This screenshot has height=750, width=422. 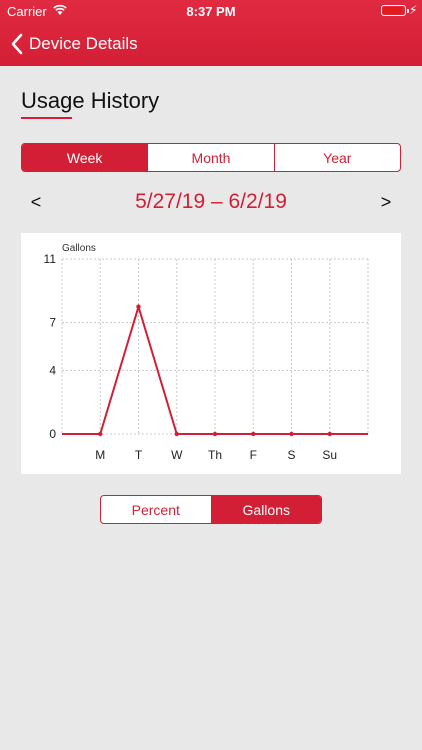 What do you see at coordinates (17, 44) in the screenshot?
I see `chevron-left-icon` at bounding box center [17, 44].